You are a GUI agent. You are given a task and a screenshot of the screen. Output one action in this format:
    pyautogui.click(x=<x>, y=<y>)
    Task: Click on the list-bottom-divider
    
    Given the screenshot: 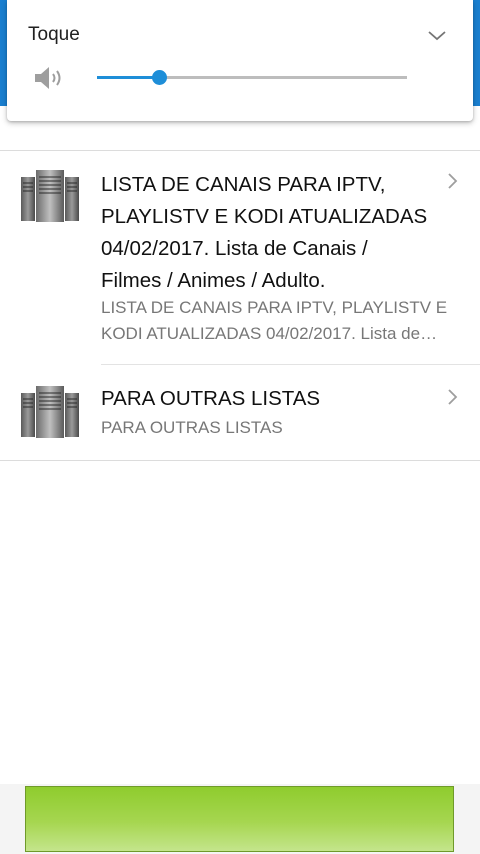 What is the action you would take?
    pyautogui.click(x=240, y=460)
    